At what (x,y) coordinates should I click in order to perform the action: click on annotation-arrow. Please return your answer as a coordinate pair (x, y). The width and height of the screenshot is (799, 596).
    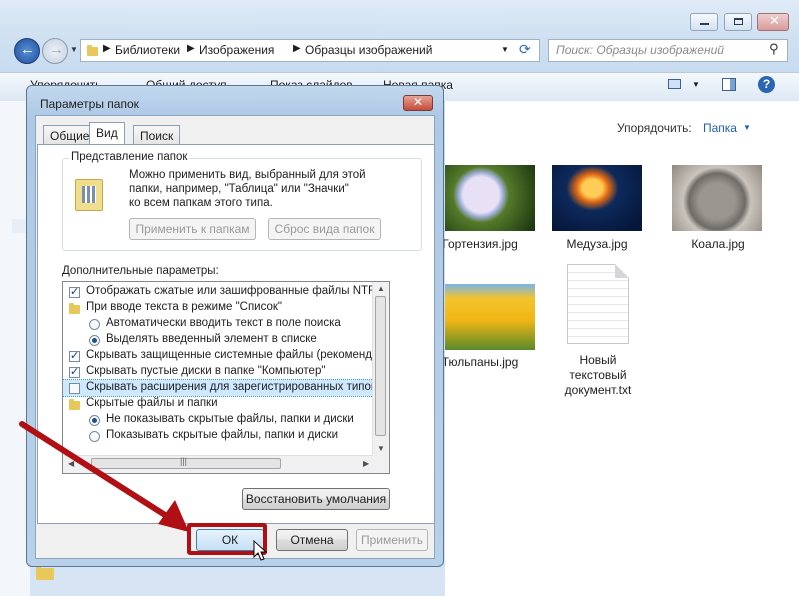
    Looking at the image, I should click on (104, 476).